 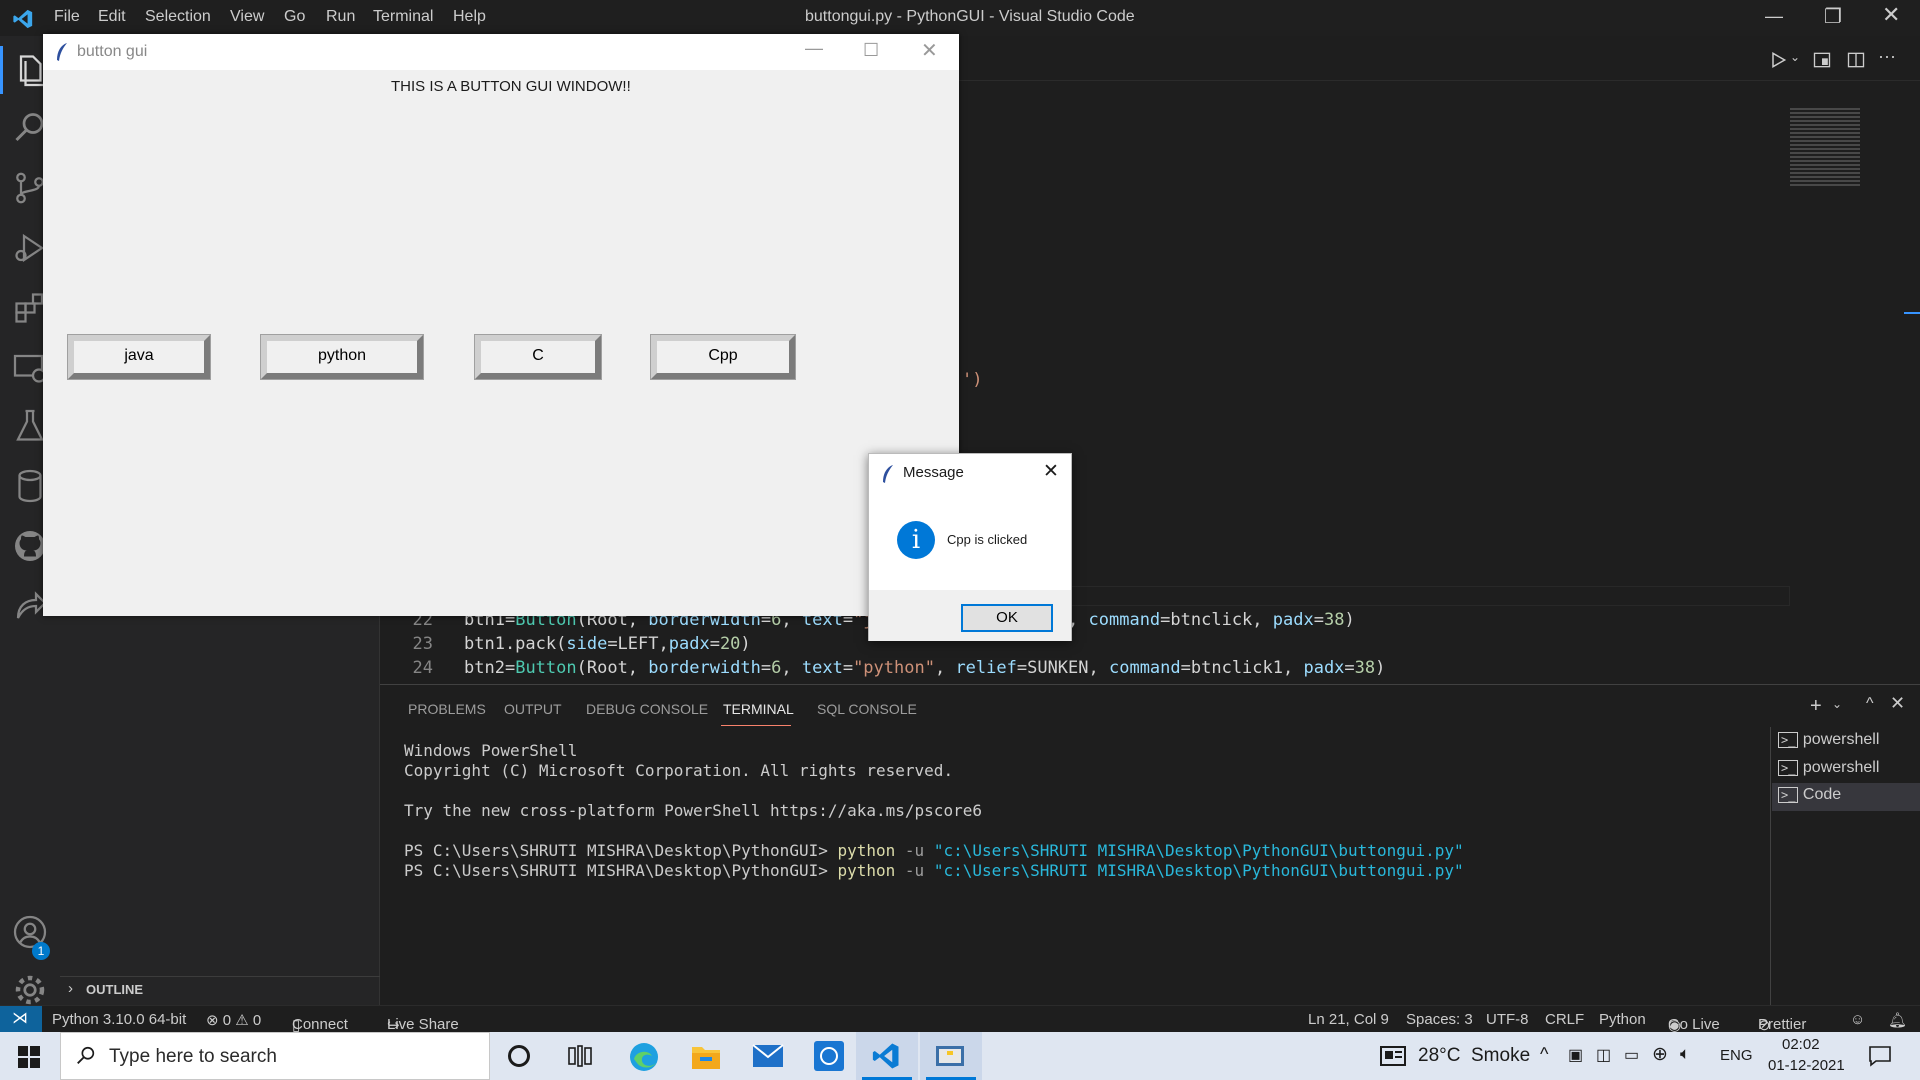 What do you see at coordinates (871, 50) in the screenshot?
I see `maximize-icon: ☐` at bounding box center [871, 50].